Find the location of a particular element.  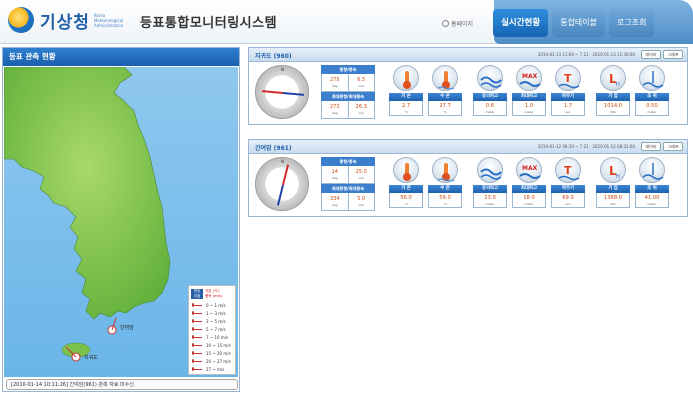

period-icon: T is located at coordinates (568, 170).